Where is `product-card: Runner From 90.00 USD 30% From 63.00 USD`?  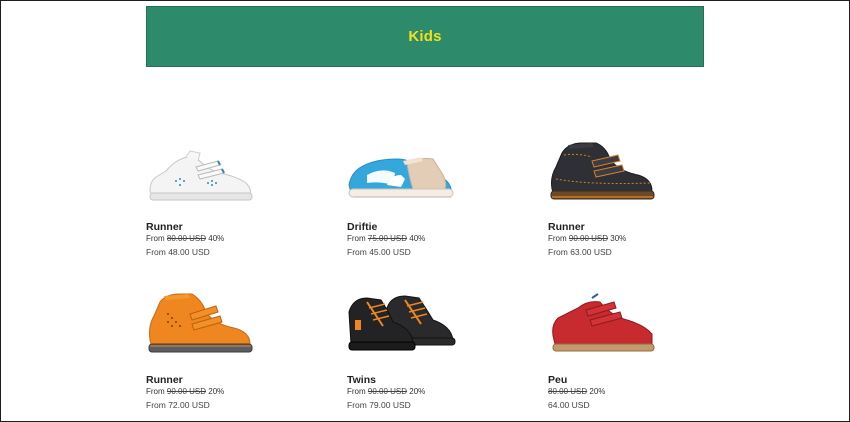
product-card: Runner From 90.00 USD 30% From 63.00 USD is located at coordinates (623, 197).